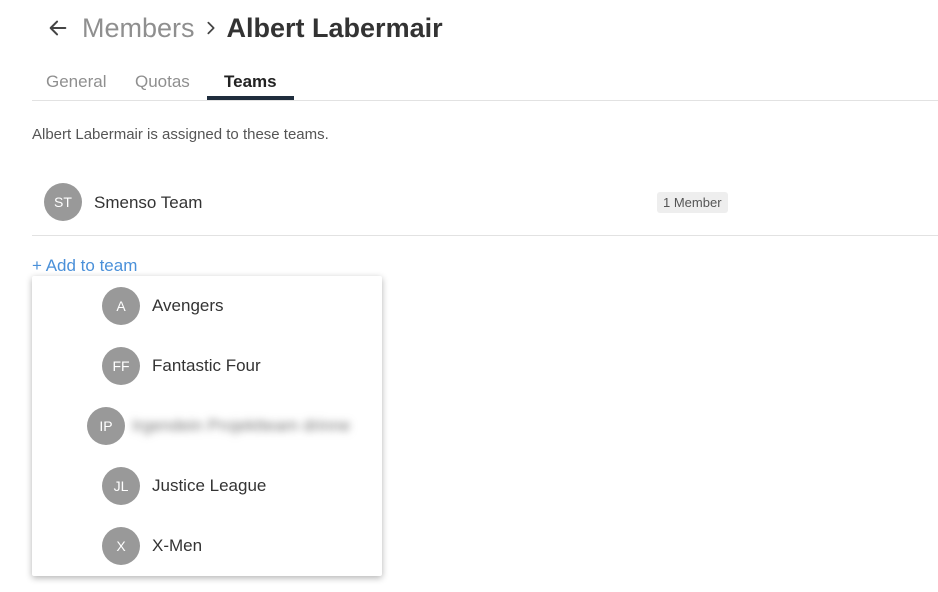 The image size is (938, 592). I want to click on avatar: JL, so click(121, 486).